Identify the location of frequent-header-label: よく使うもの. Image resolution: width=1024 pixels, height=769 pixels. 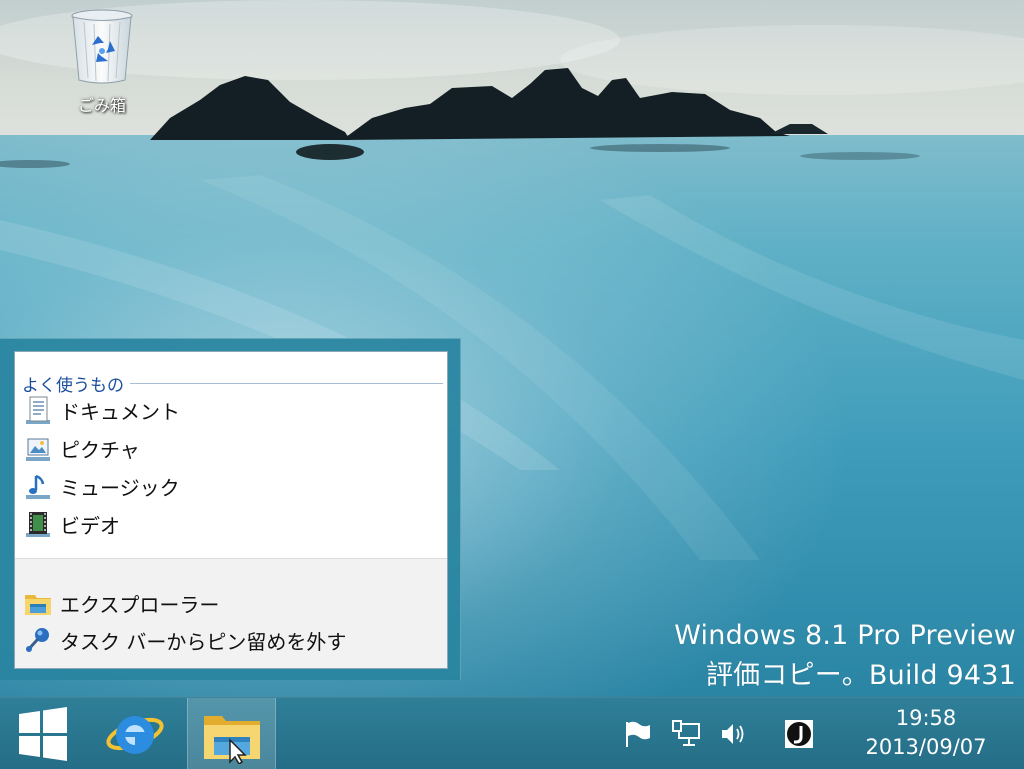
(73, 385).